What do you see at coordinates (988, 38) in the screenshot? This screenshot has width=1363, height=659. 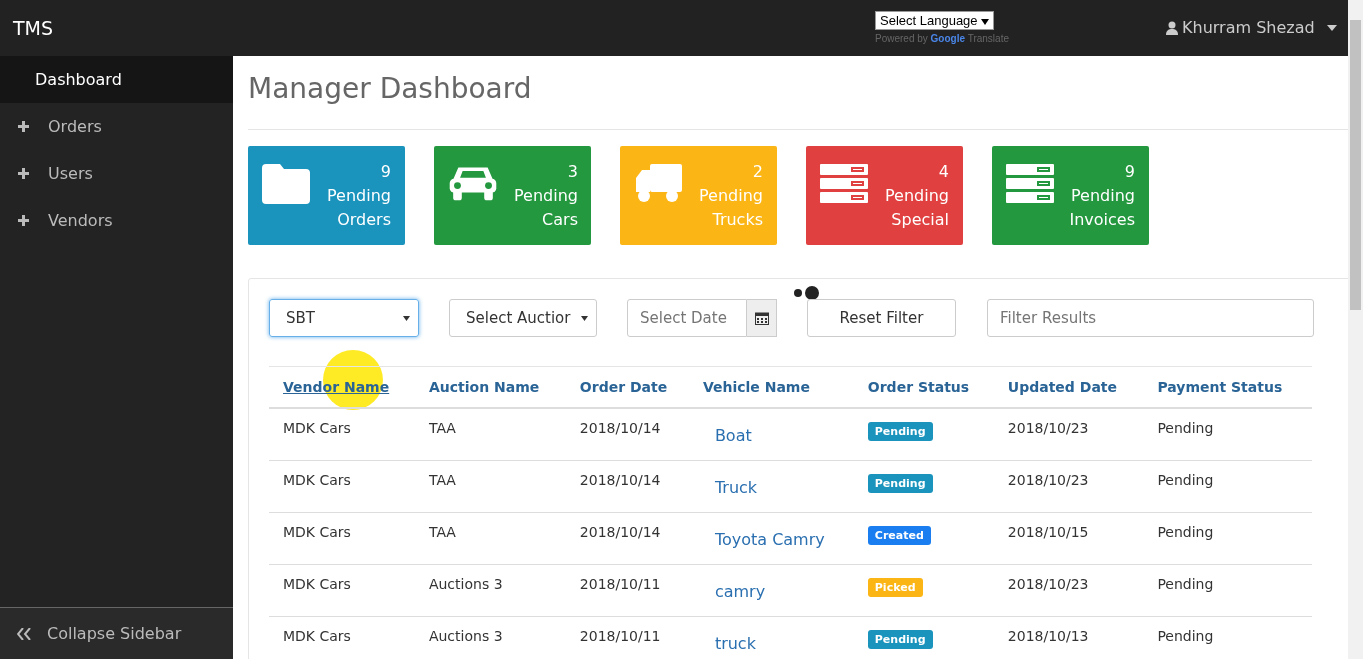 I see `translate-text: Translate` at bounding box center [988, 38].